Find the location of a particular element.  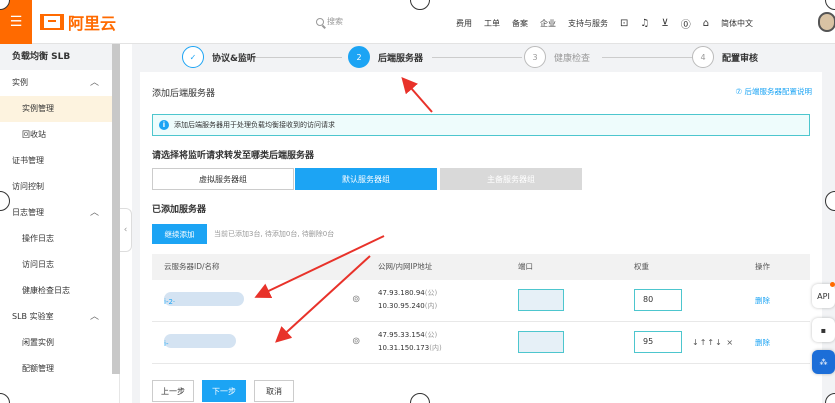

sidebar-item-label: 日志管理 is located at coordinates (28, 212).